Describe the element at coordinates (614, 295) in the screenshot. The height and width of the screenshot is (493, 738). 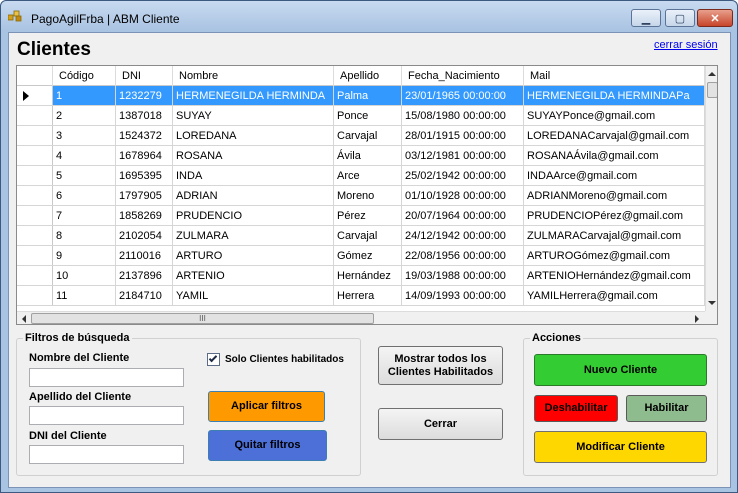
I see `cell-mail: YAMILHerrera@gmail.com` at that location.